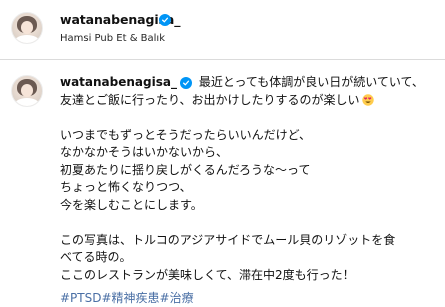 This screenshot has height=307, width=445. I want to click on hashtag-link: #精神疾患, so click(130, 298).